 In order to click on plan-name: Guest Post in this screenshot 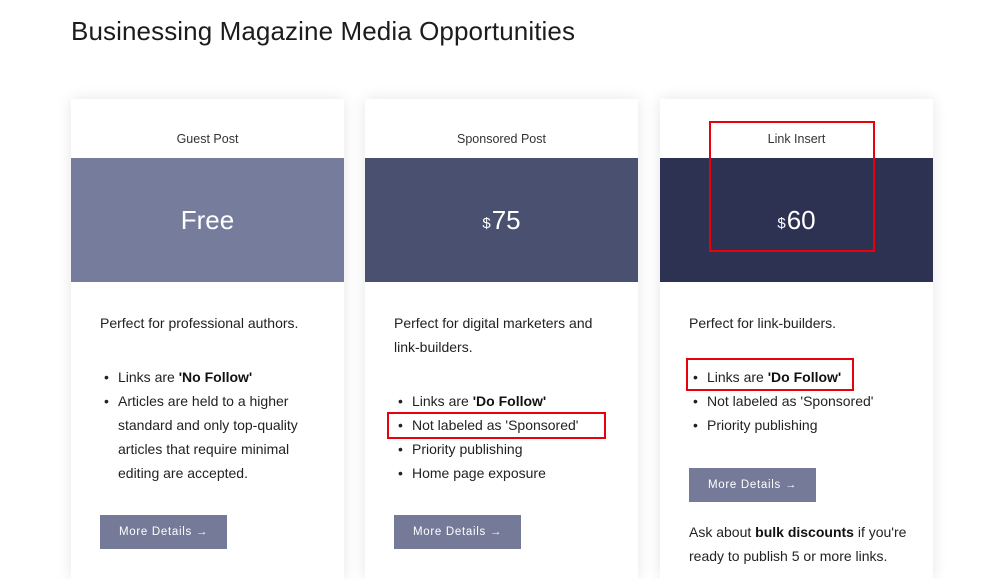, I will do `click(207, 139)`.